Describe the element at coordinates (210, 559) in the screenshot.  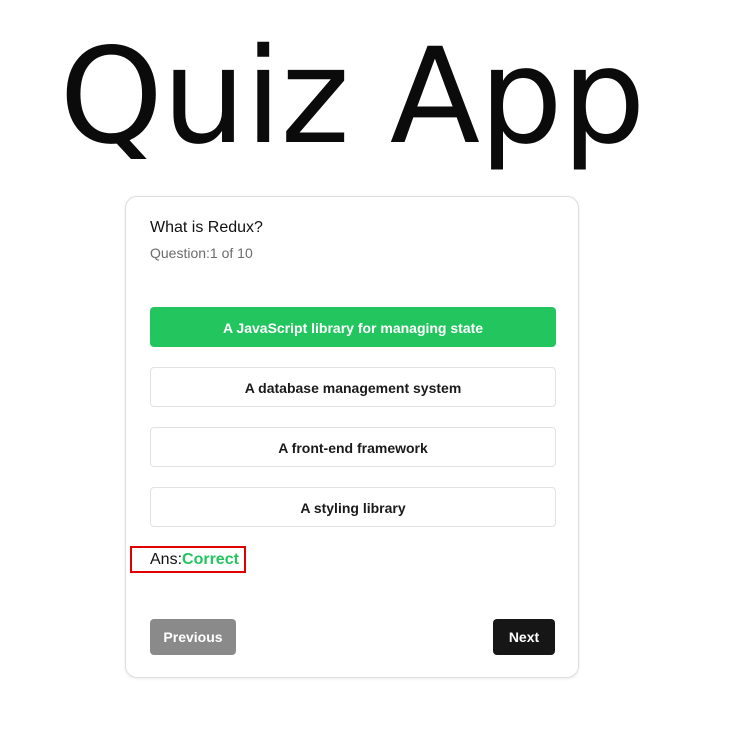
I see `answer-result: Correct` at that location.